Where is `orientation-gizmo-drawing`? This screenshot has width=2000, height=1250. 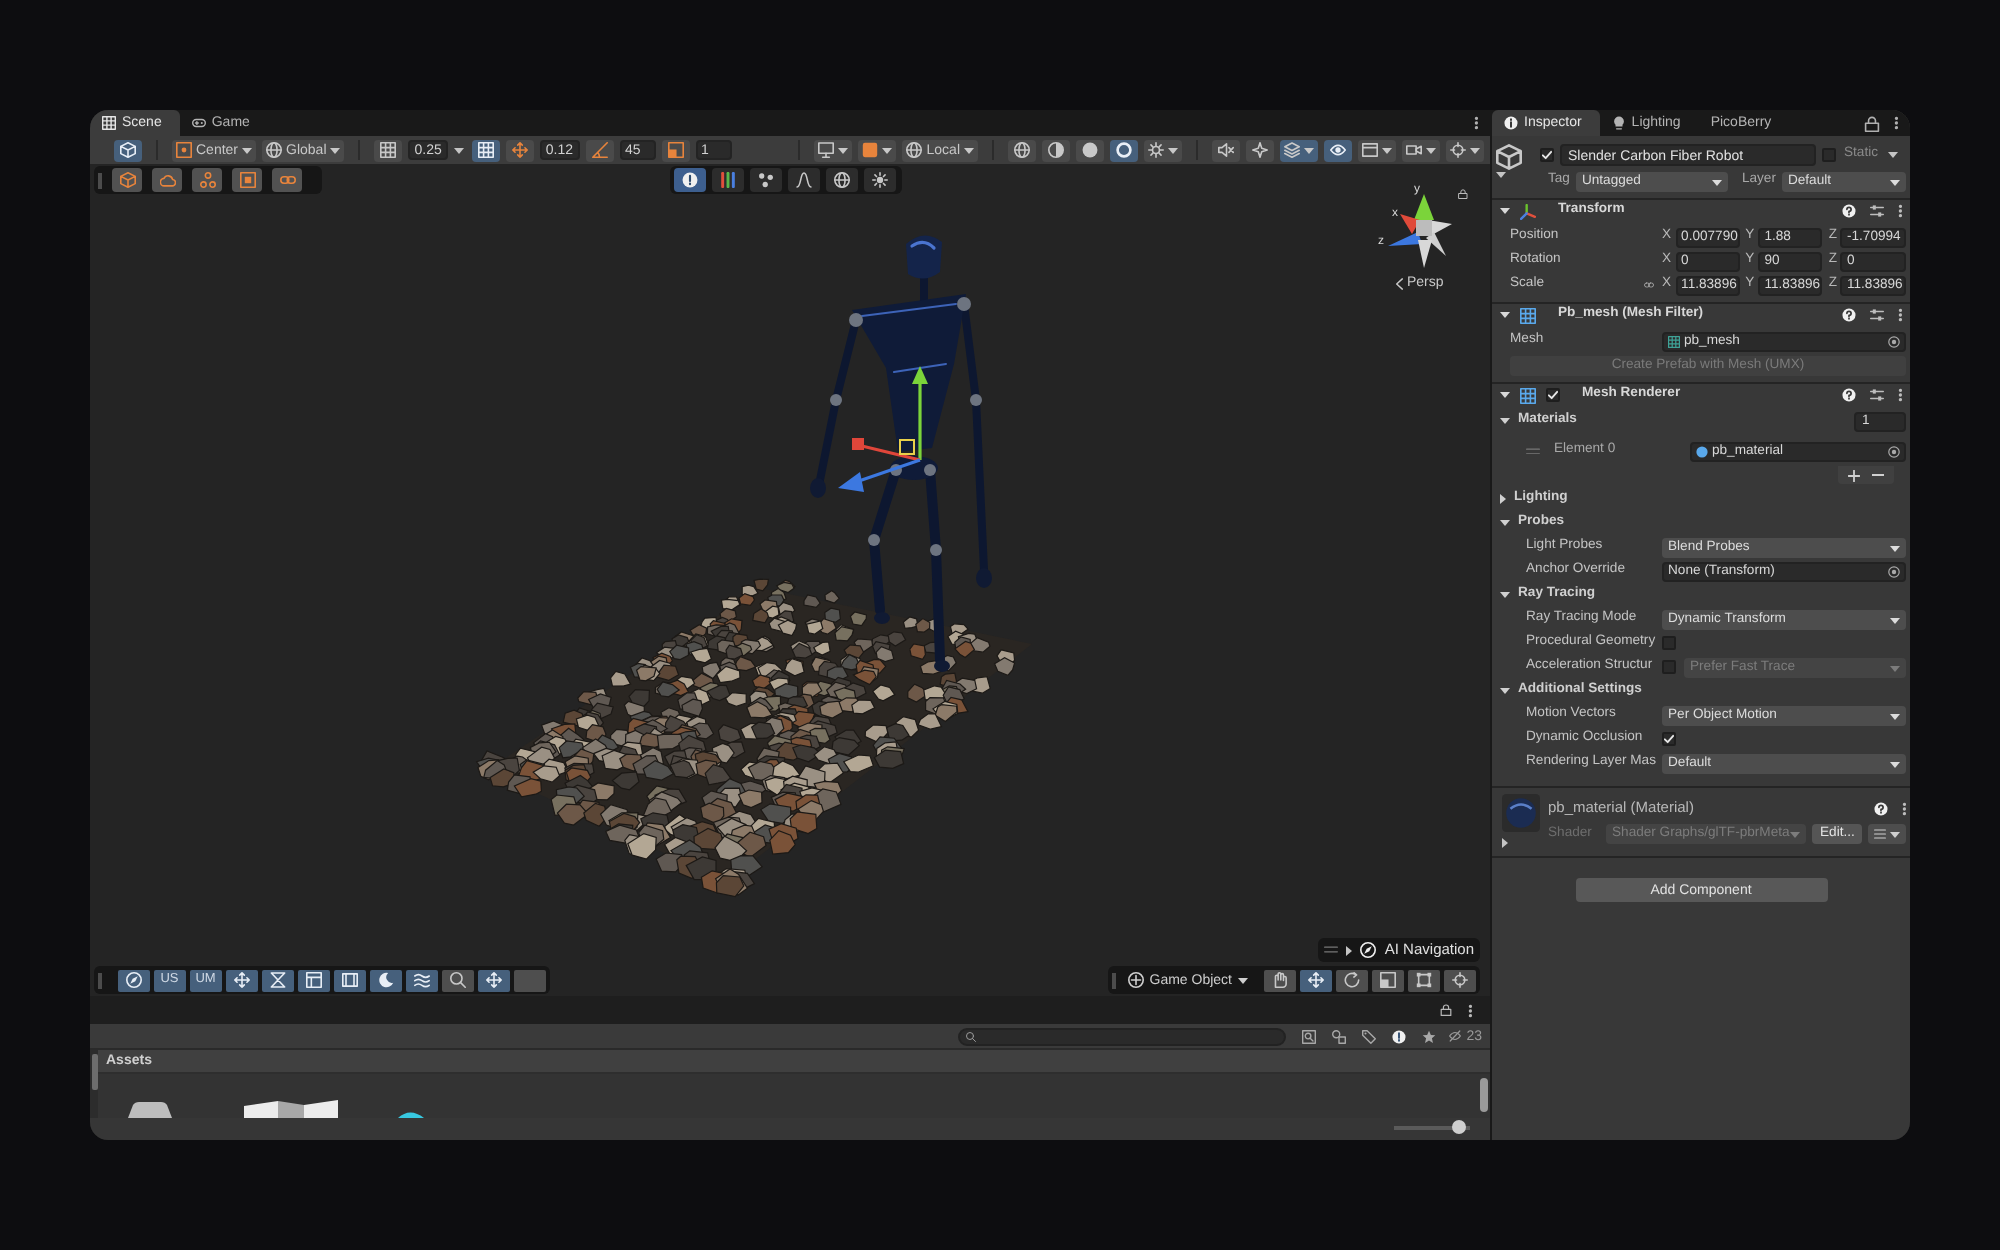
orientation-gizmo-drawing is located at coordinates (1420, 231).